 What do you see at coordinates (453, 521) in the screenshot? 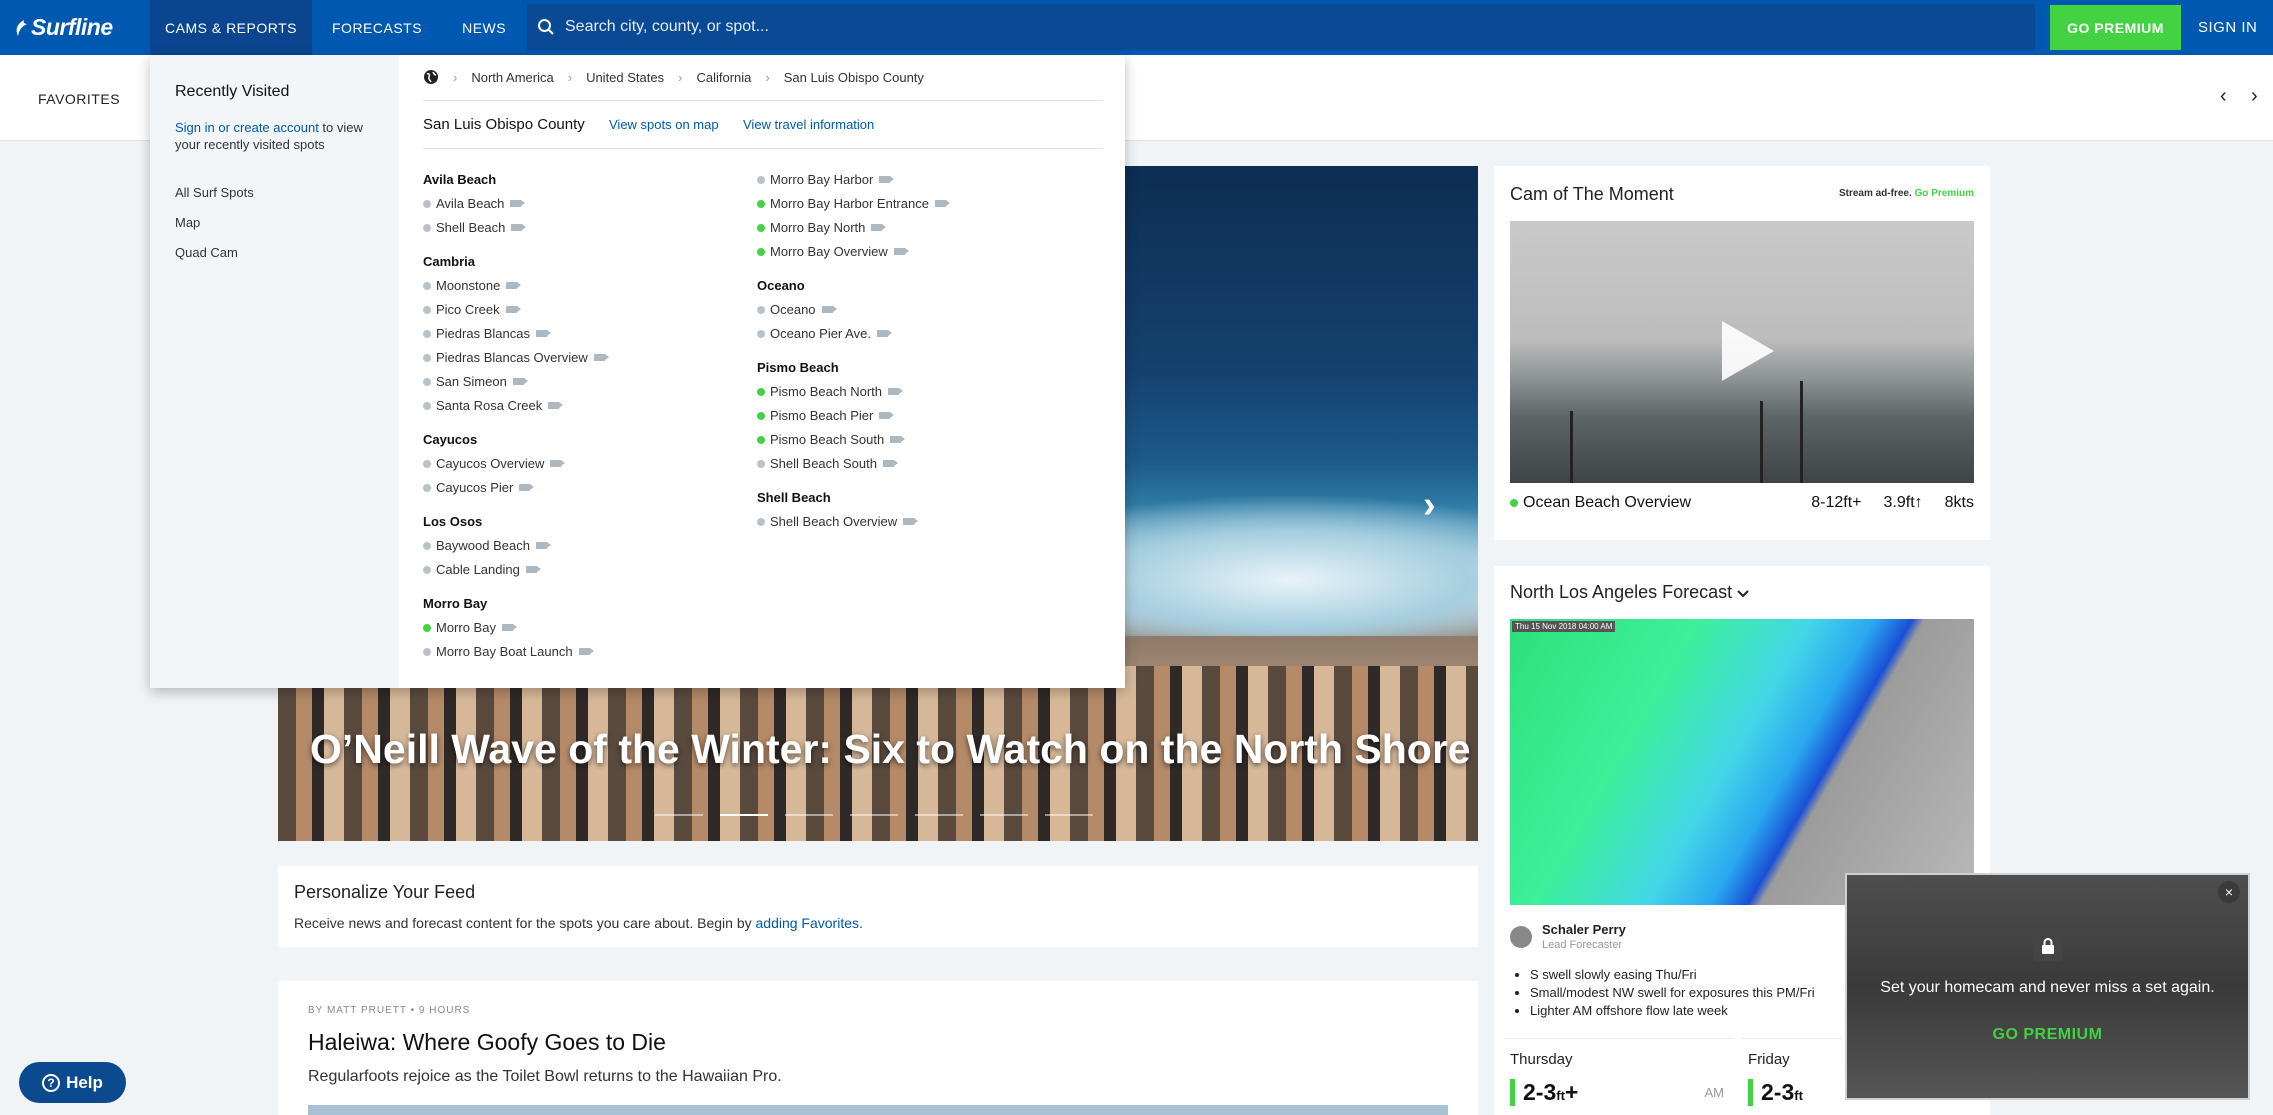
I see `region-heading: Los Osos` at bounding box center [453, 521].